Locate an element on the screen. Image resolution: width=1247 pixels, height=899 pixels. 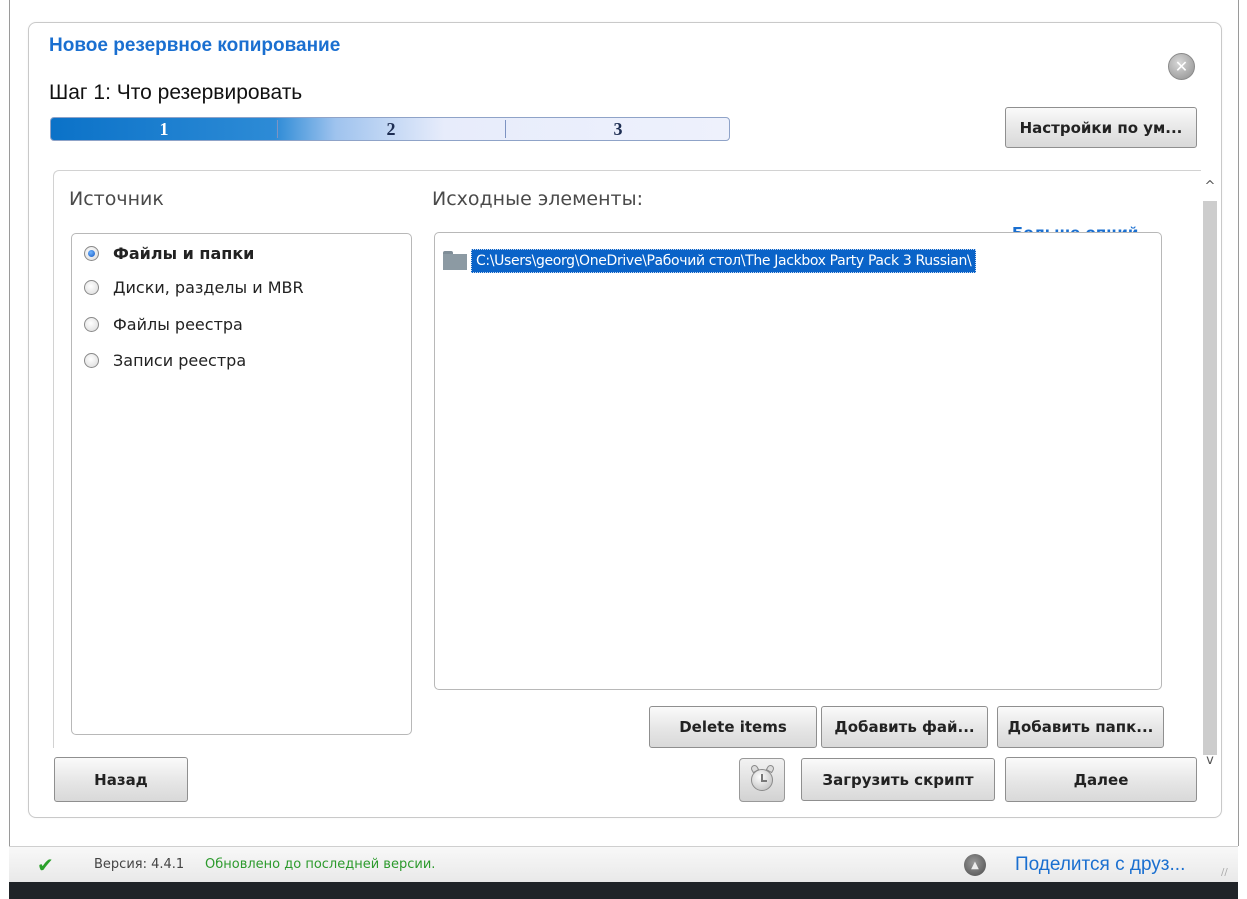
version-label: Версия: 4.4.1 is located at coordinates (139, 864).